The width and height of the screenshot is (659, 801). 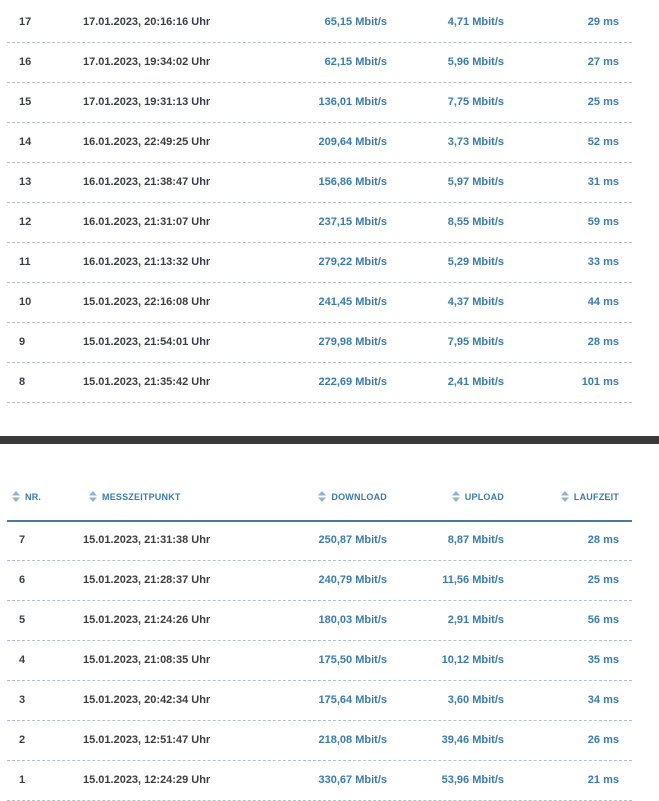 What do you see at coordinates (147, 342) in the screenshot?
I see `cell-timestamp: 15.01.2023, 21:54:01 Uhr` at bounding box center [147, 342].